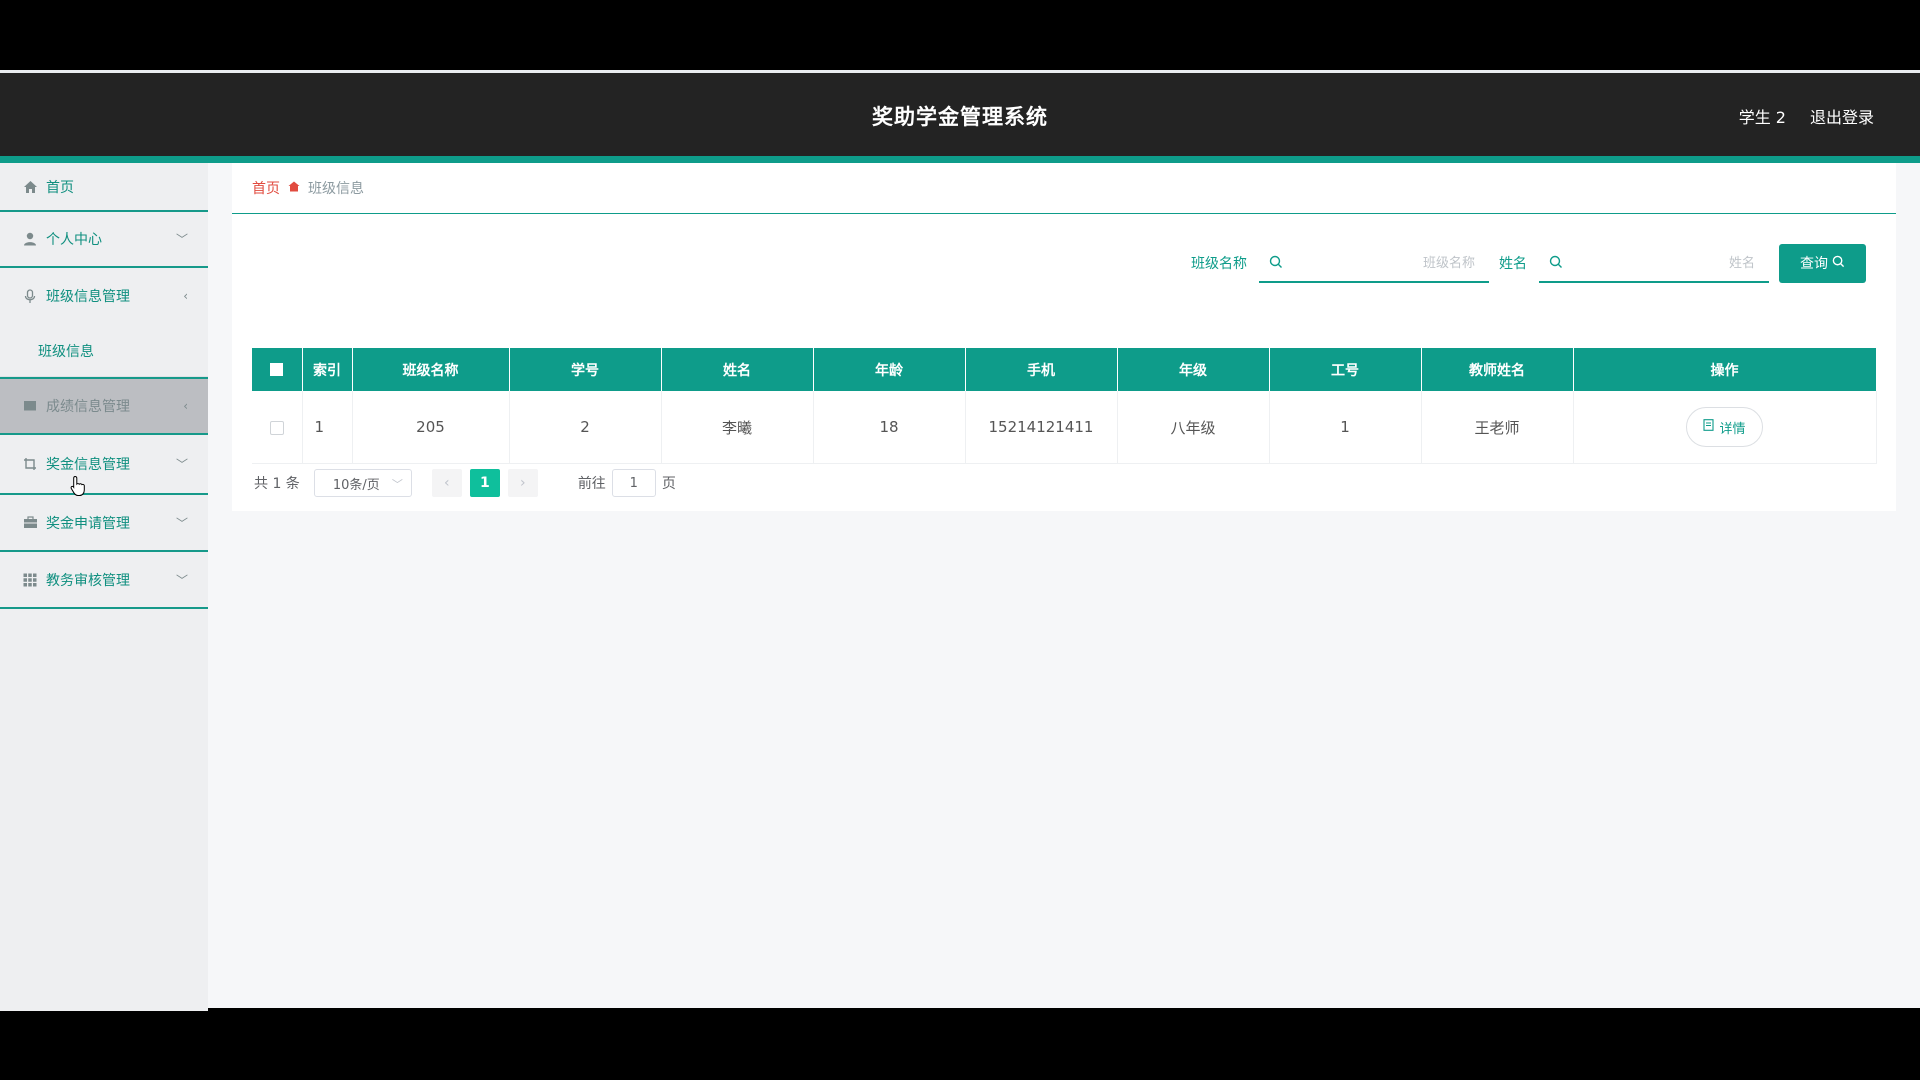 The image size is (1920, 1080). I want to click on detail-button: 详情, so click(1724, 427).